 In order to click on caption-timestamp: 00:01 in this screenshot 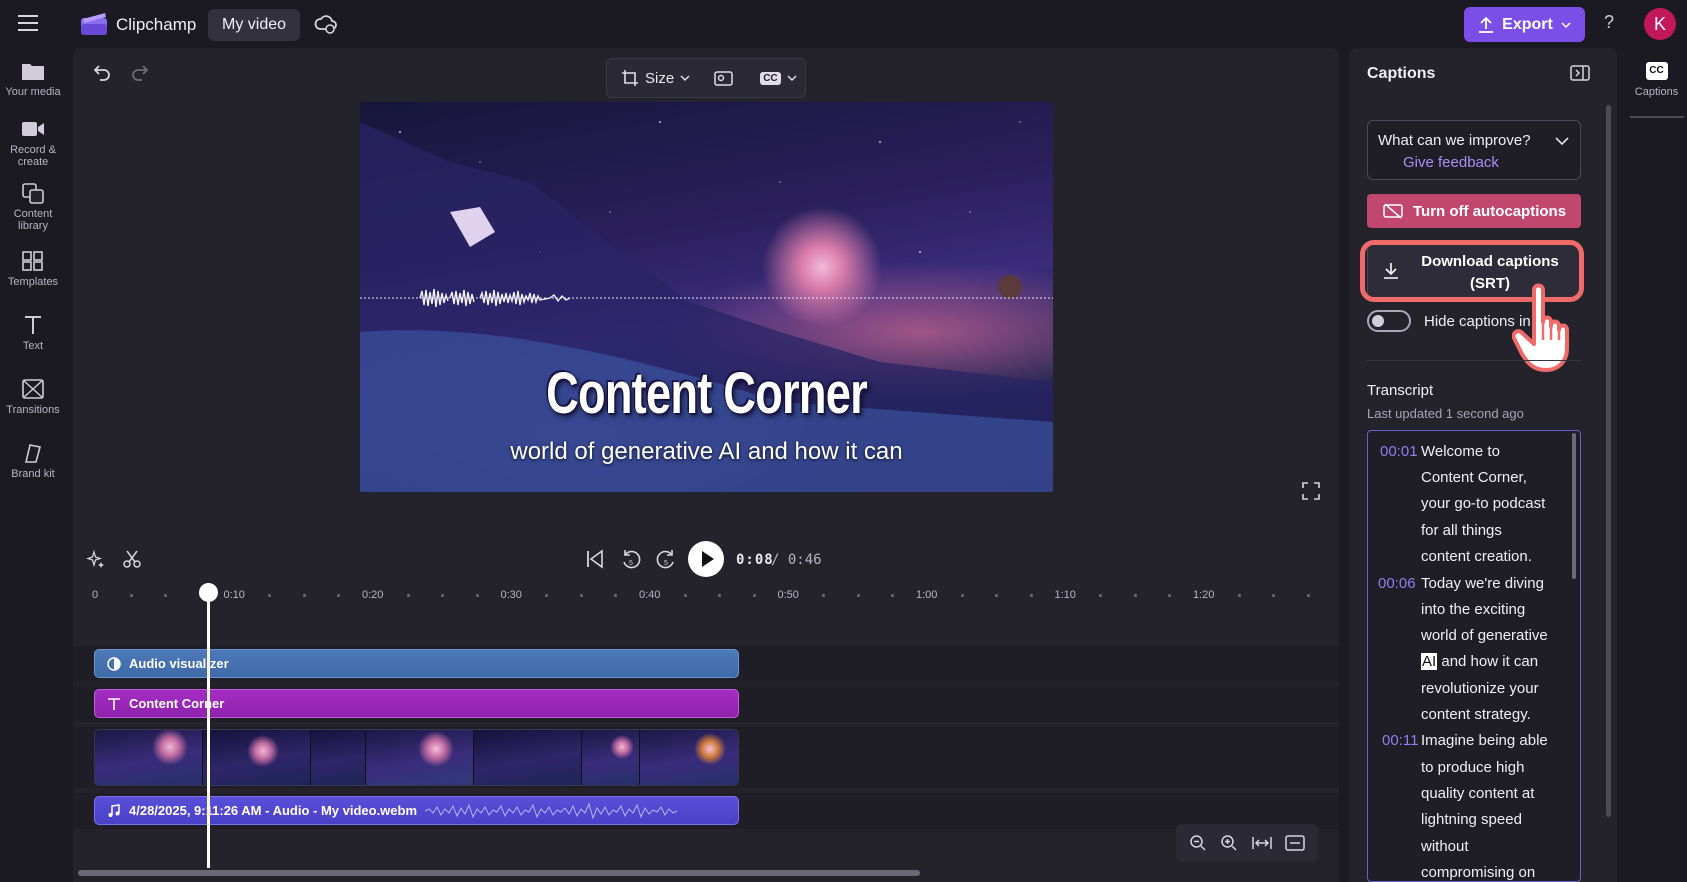, I will do `click(1399, 451)`.